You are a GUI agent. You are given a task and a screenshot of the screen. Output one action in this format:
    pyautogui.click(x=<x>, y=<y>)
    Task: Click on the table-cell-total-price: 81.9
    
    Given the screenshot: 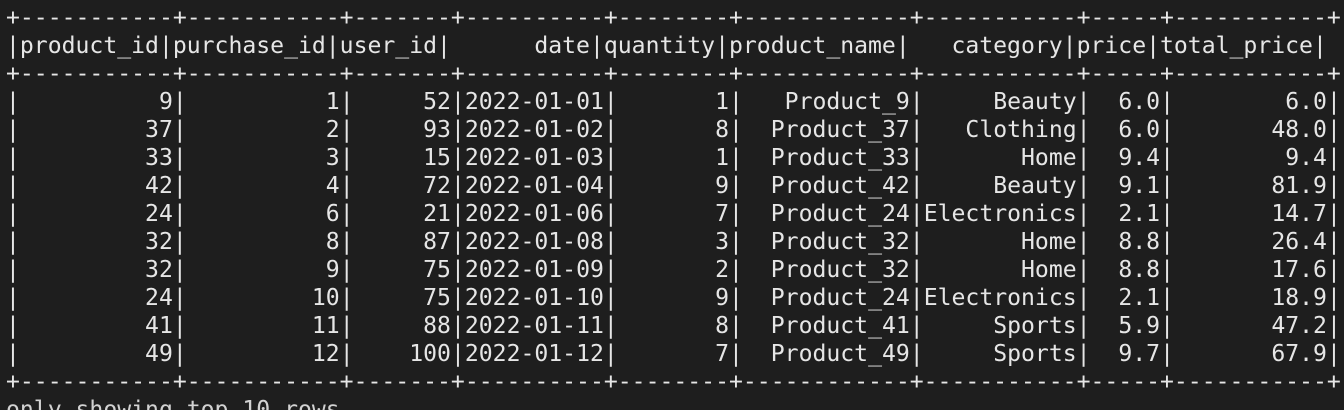 What is the action you would take?
    pyautogui.click(x=1250, y=186)
    